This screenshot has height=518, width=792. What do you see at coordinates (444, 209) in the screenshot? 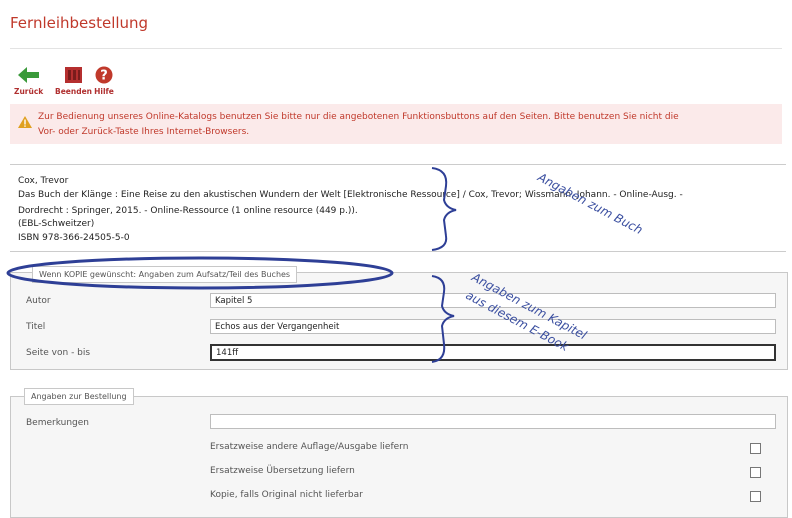
I see `book-brace` at bounding box center [444, 209].